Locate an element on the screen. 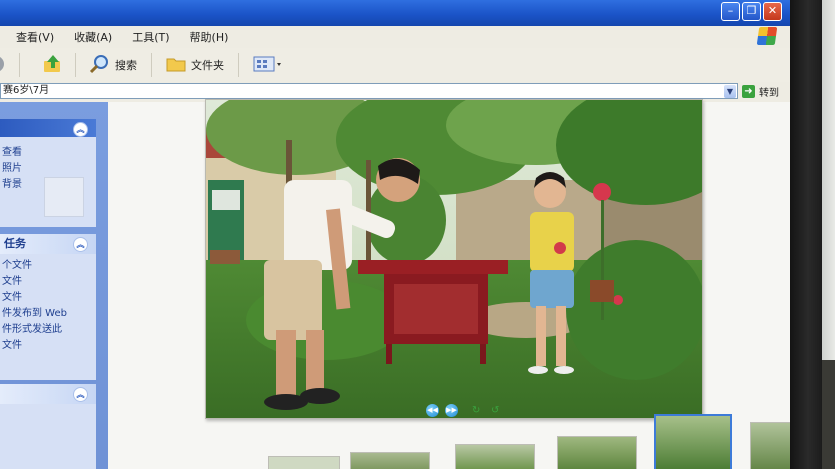 The height and width of the screenshot is (469, 835). windows-logo-icon is located at coordinates (767, 36).